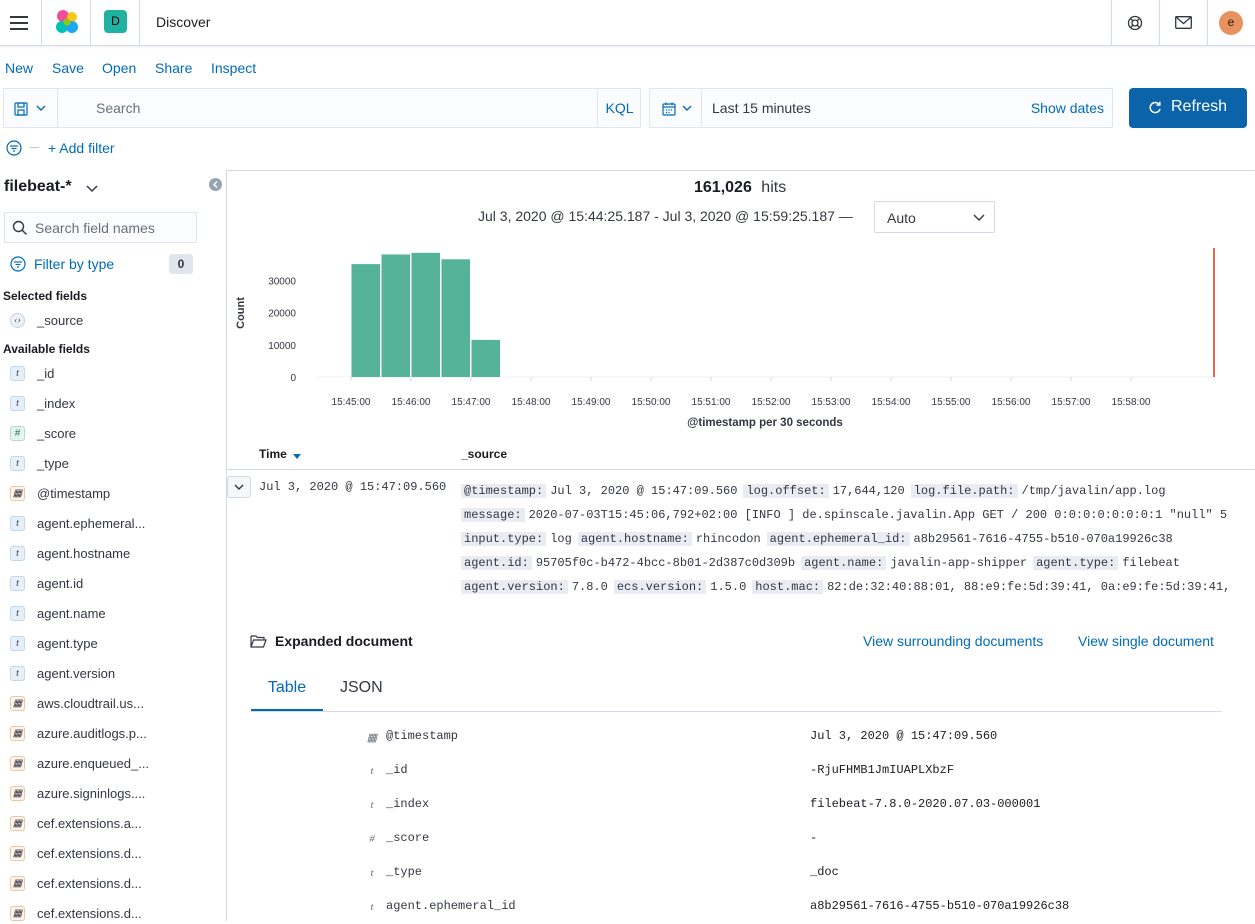  What do you see at coordinates (115, 614) in the screenshot?
I see `field-item: t agent.name` at bounding box center [115, 614].